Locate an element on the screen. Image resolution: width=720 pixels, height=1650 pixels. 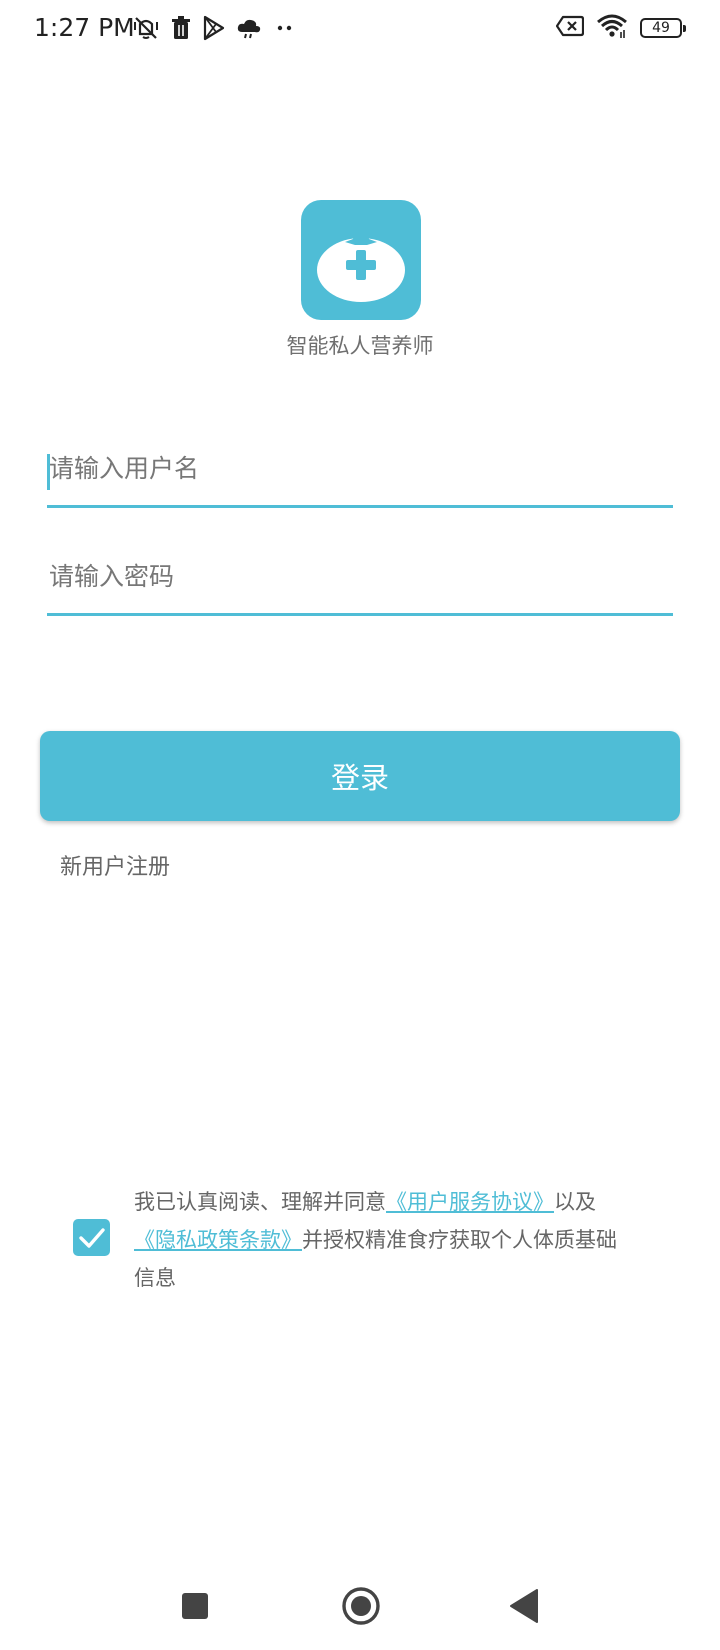
play-store-icon is located at coordinates (214, 28).